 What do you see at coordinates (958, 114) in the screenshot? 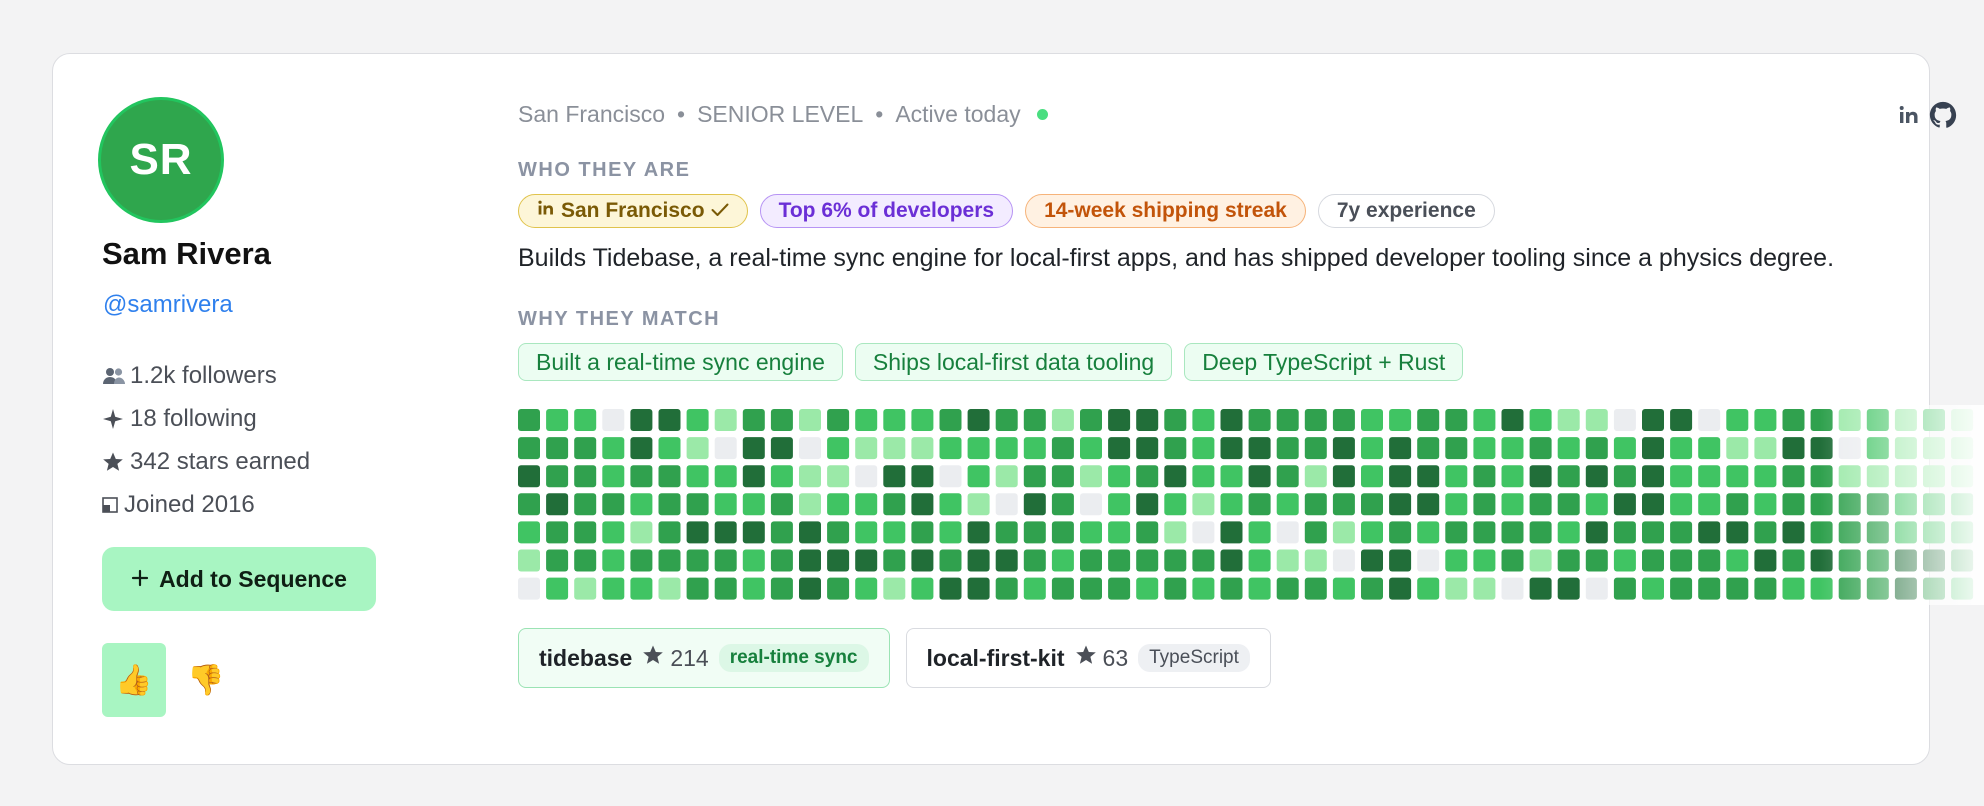
I see `meta-activity: Active today` at bounding box center [958, 114].